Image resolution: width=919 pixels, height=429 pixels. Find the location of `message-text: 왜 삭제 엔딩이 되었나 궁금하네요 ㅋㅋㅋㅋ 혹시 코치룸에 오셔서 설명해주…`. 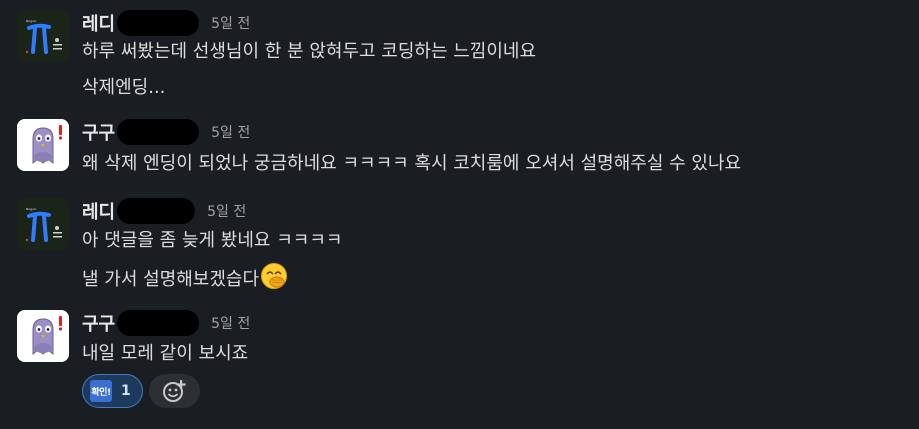

message-text: 왜 삭제 엔딩이 되었나 궁금하네요 ㅋㅋㅋㅋ 혹시 코치룸에 오셔서 설명해주… is located at coordinates (412, 163).